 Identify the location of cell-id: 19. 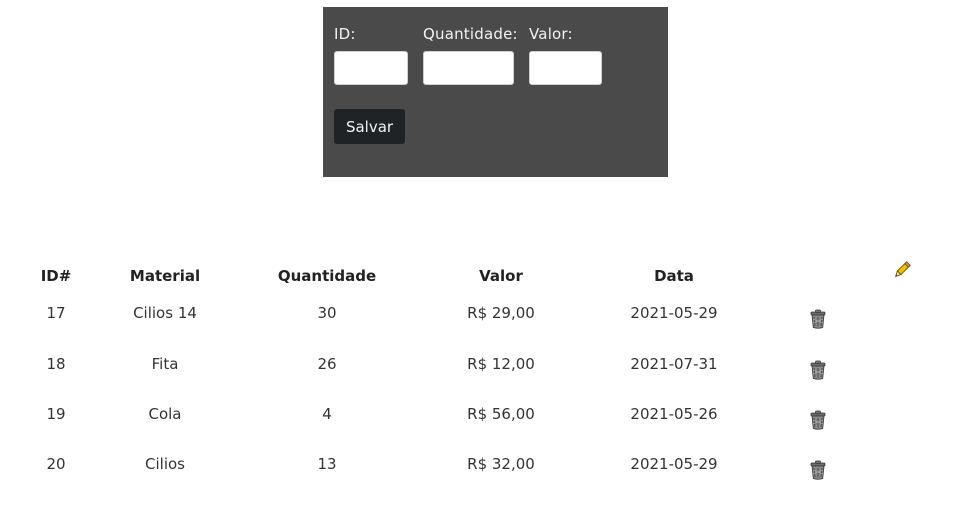
(56, 414).